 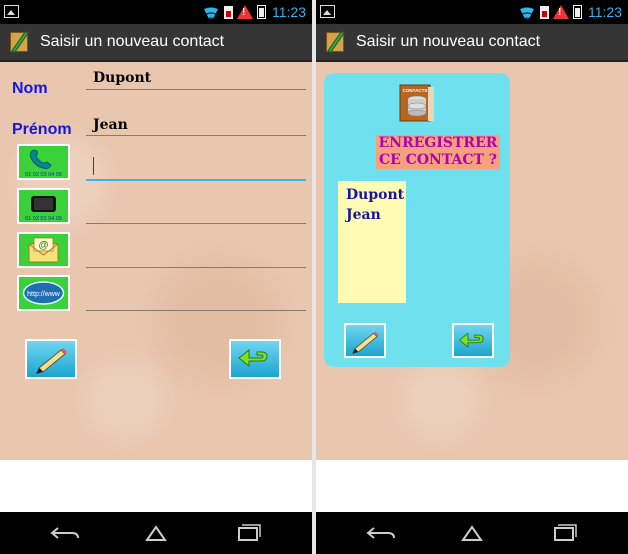 What do you see at coordinates (196, 267) in the screenshot?
I see `email-input-underline` at bounding box center [196, 267].